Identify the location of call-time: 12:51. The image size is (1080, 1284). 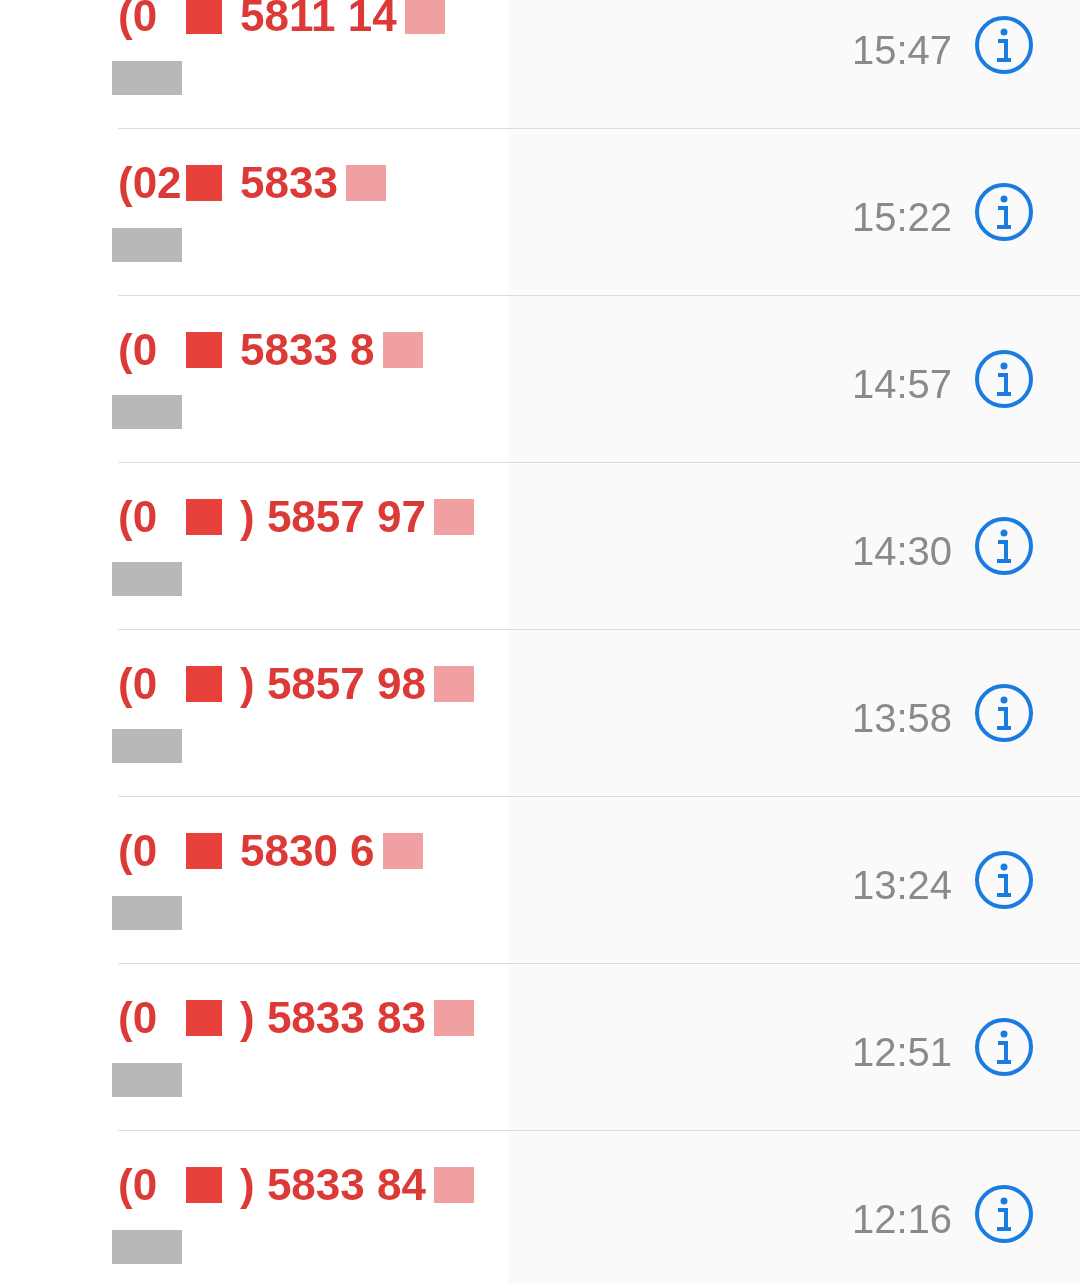
(901, 1052).